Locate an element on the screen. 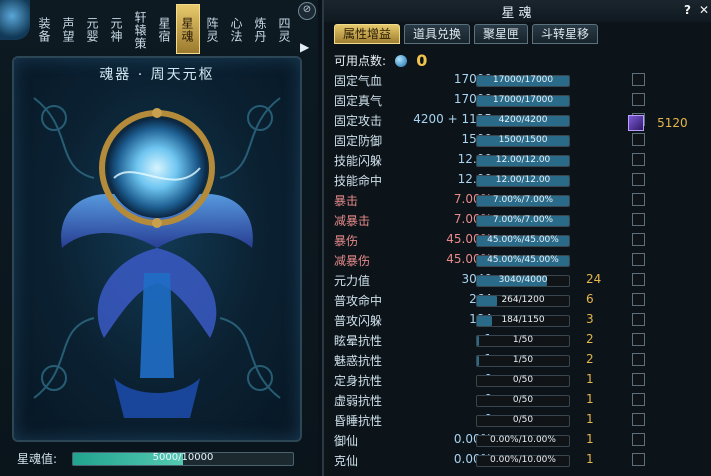  attribute-label: 暴击 is located at coordinates (346, 201).